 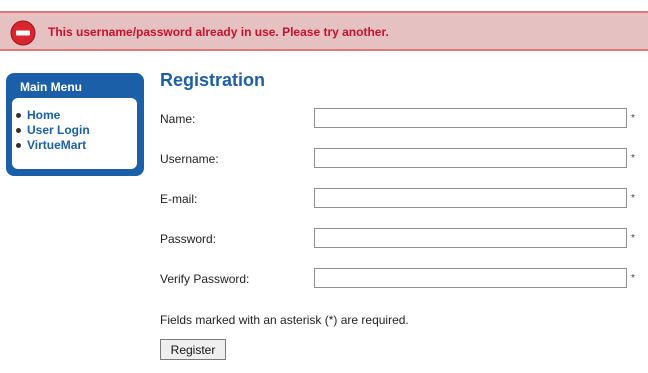 What do you see at coordinates (53, 145) in the screenshot?
I see `menu-item-virtuemart: VirtueMart` at bounding box center [53, 145].